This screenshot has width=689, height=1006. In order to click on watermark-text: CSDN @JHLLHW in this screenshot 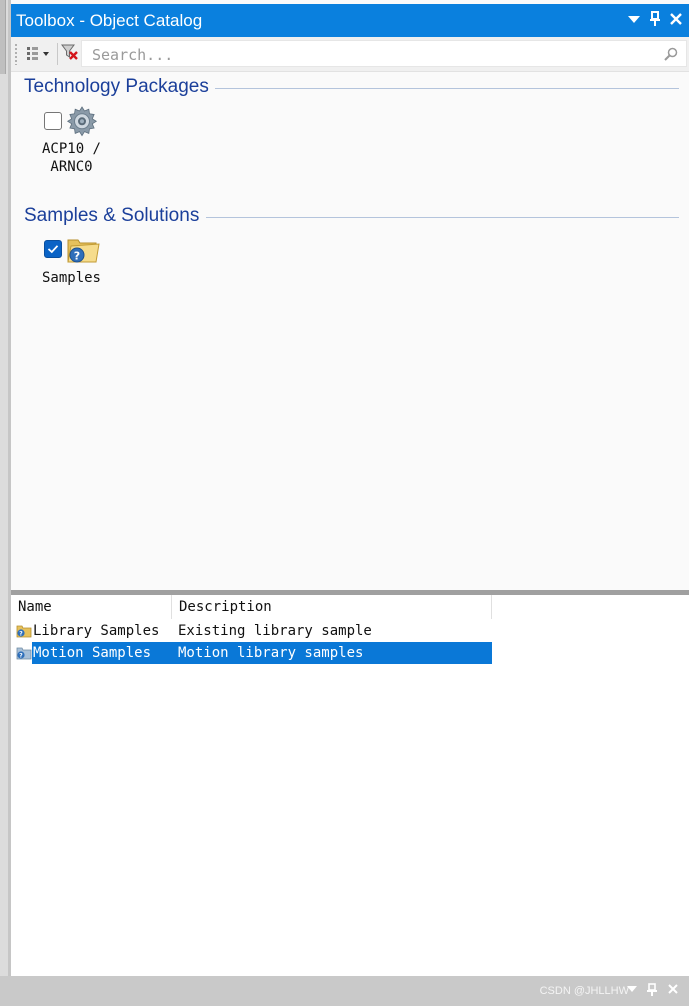, I will do `click(584, 991)`.